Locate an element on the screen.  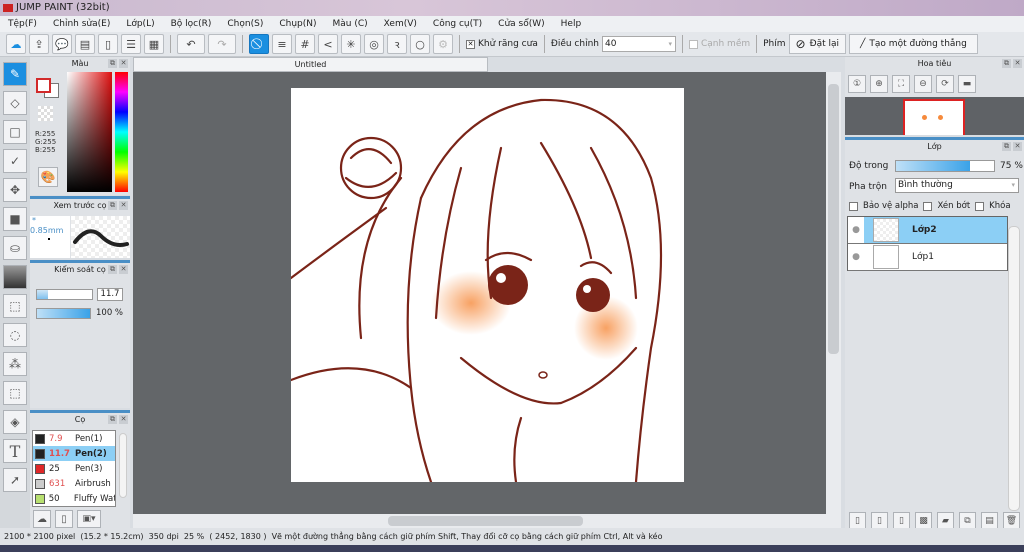
text-tool-icon: T is located at coordinates (15, 451).